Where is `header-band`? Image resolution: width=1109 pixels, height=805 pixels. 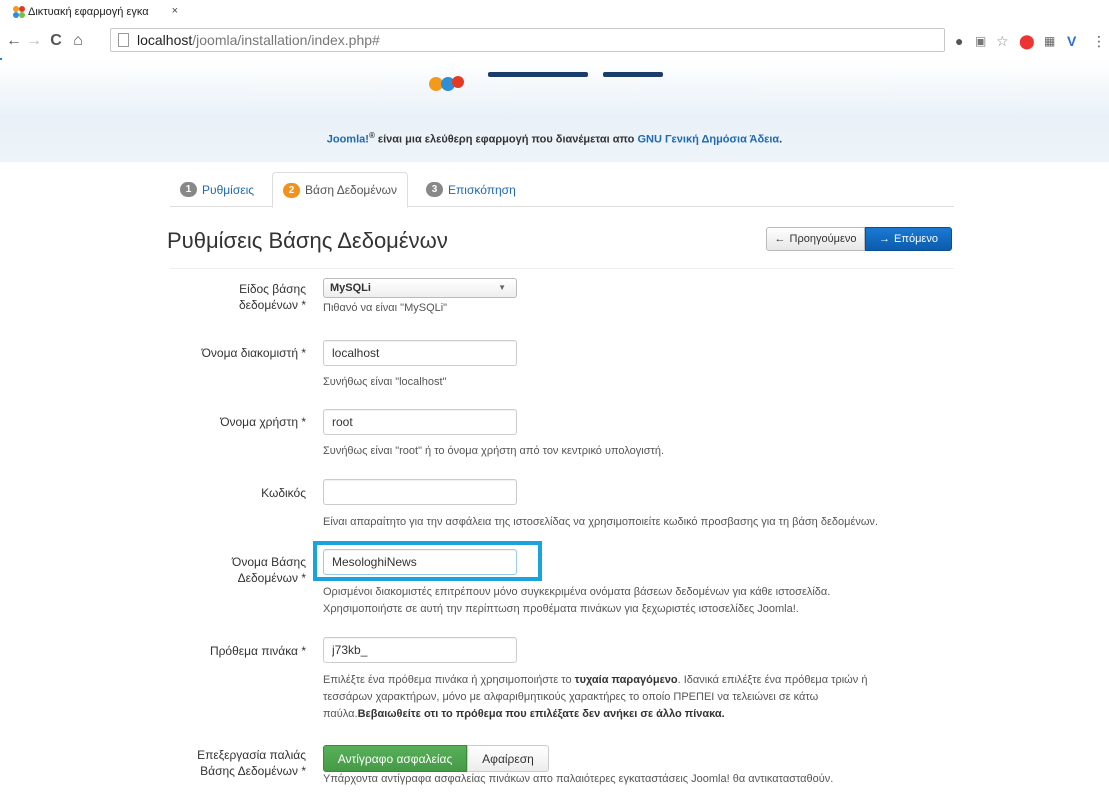 header-band is located at coordinates (554, 111).